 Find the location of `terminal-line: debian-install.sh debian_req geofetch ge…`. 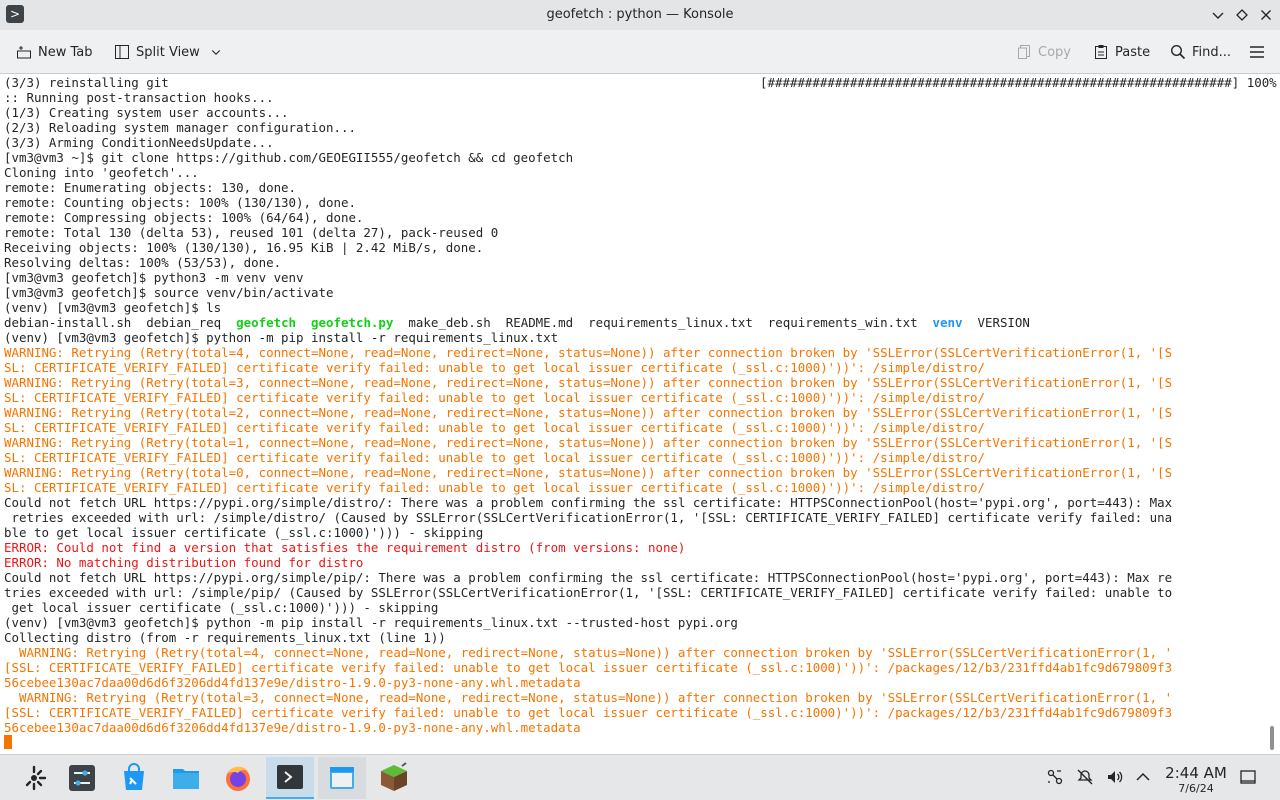

terminal-line: debian-install.sh debian_req geofetch ge… is located at coordinates (632, 322).